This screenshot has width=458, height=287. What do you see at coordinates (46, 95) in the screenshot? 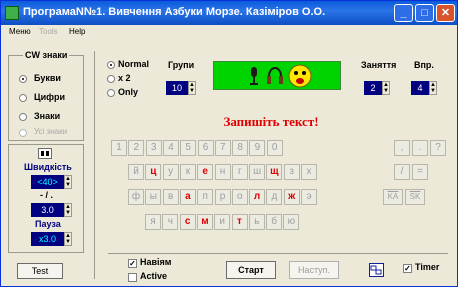
I see `cw-signs-group: CW знаки Букви Цифри Знаки Усі знаки` at bounding box center [46, 95].